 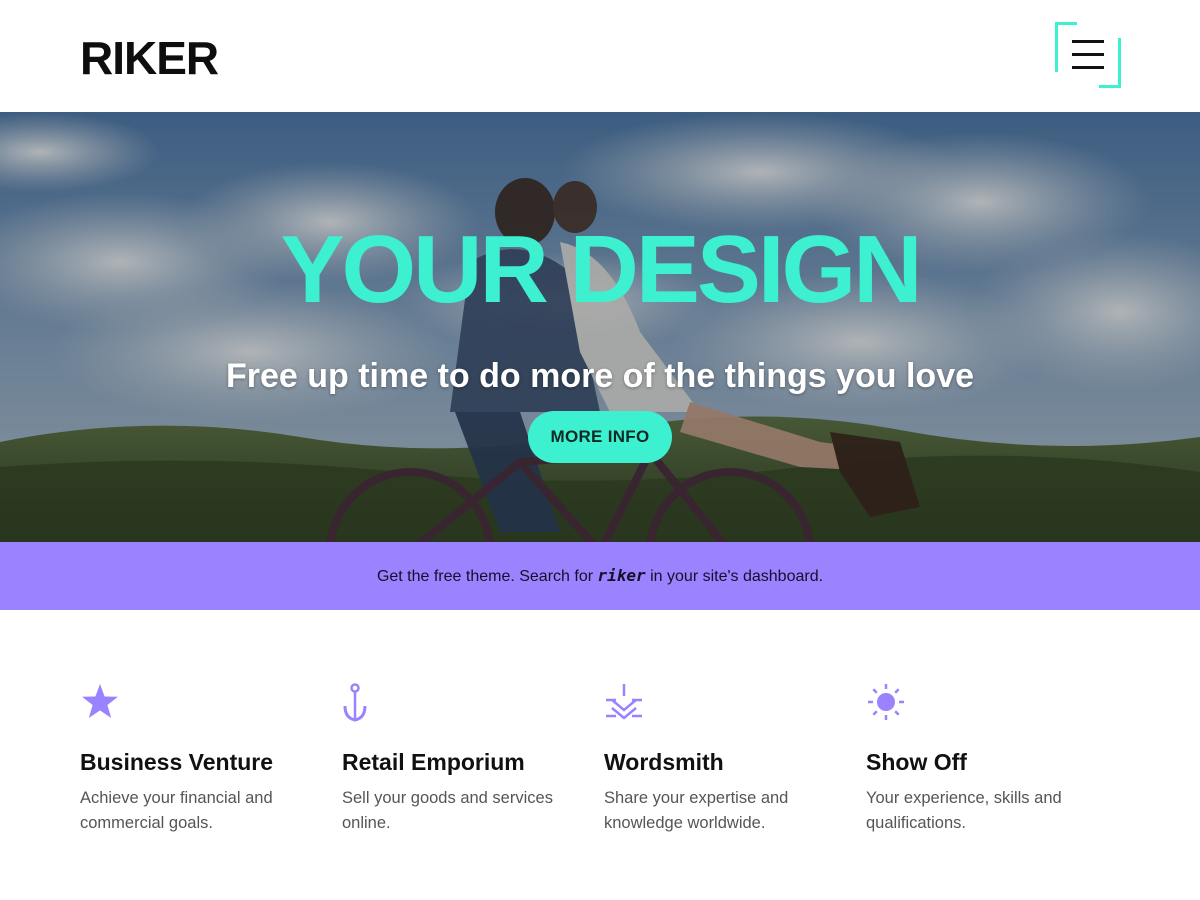 I want to click on hero-title: YOUR DESIGN, so click(x=601, y=269).